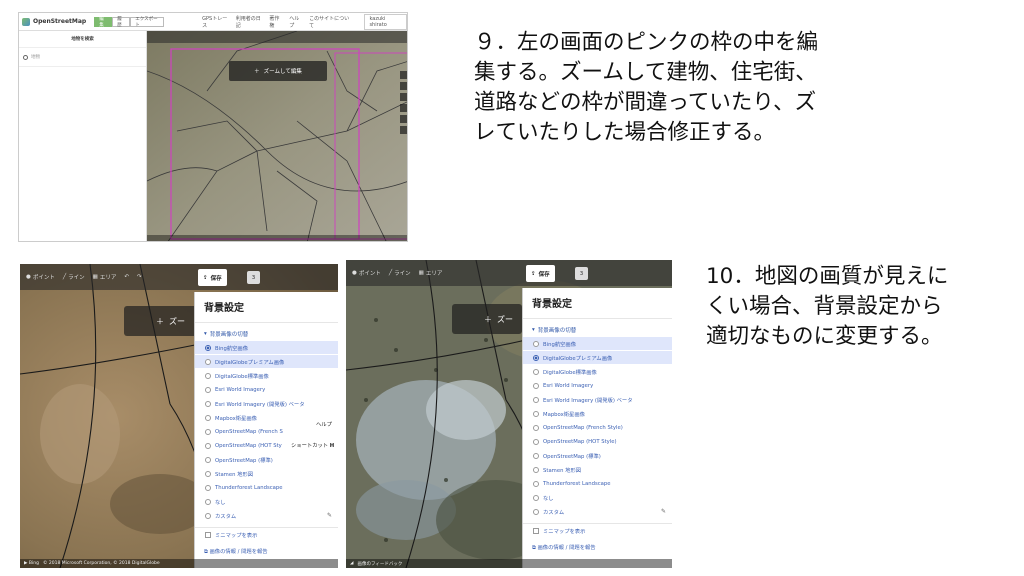 Image resolution: width=1024 pixels, height=576 pixels. Describe the element at coordinates (403, 130) in the screenshot. I see `help-icon` at that location.